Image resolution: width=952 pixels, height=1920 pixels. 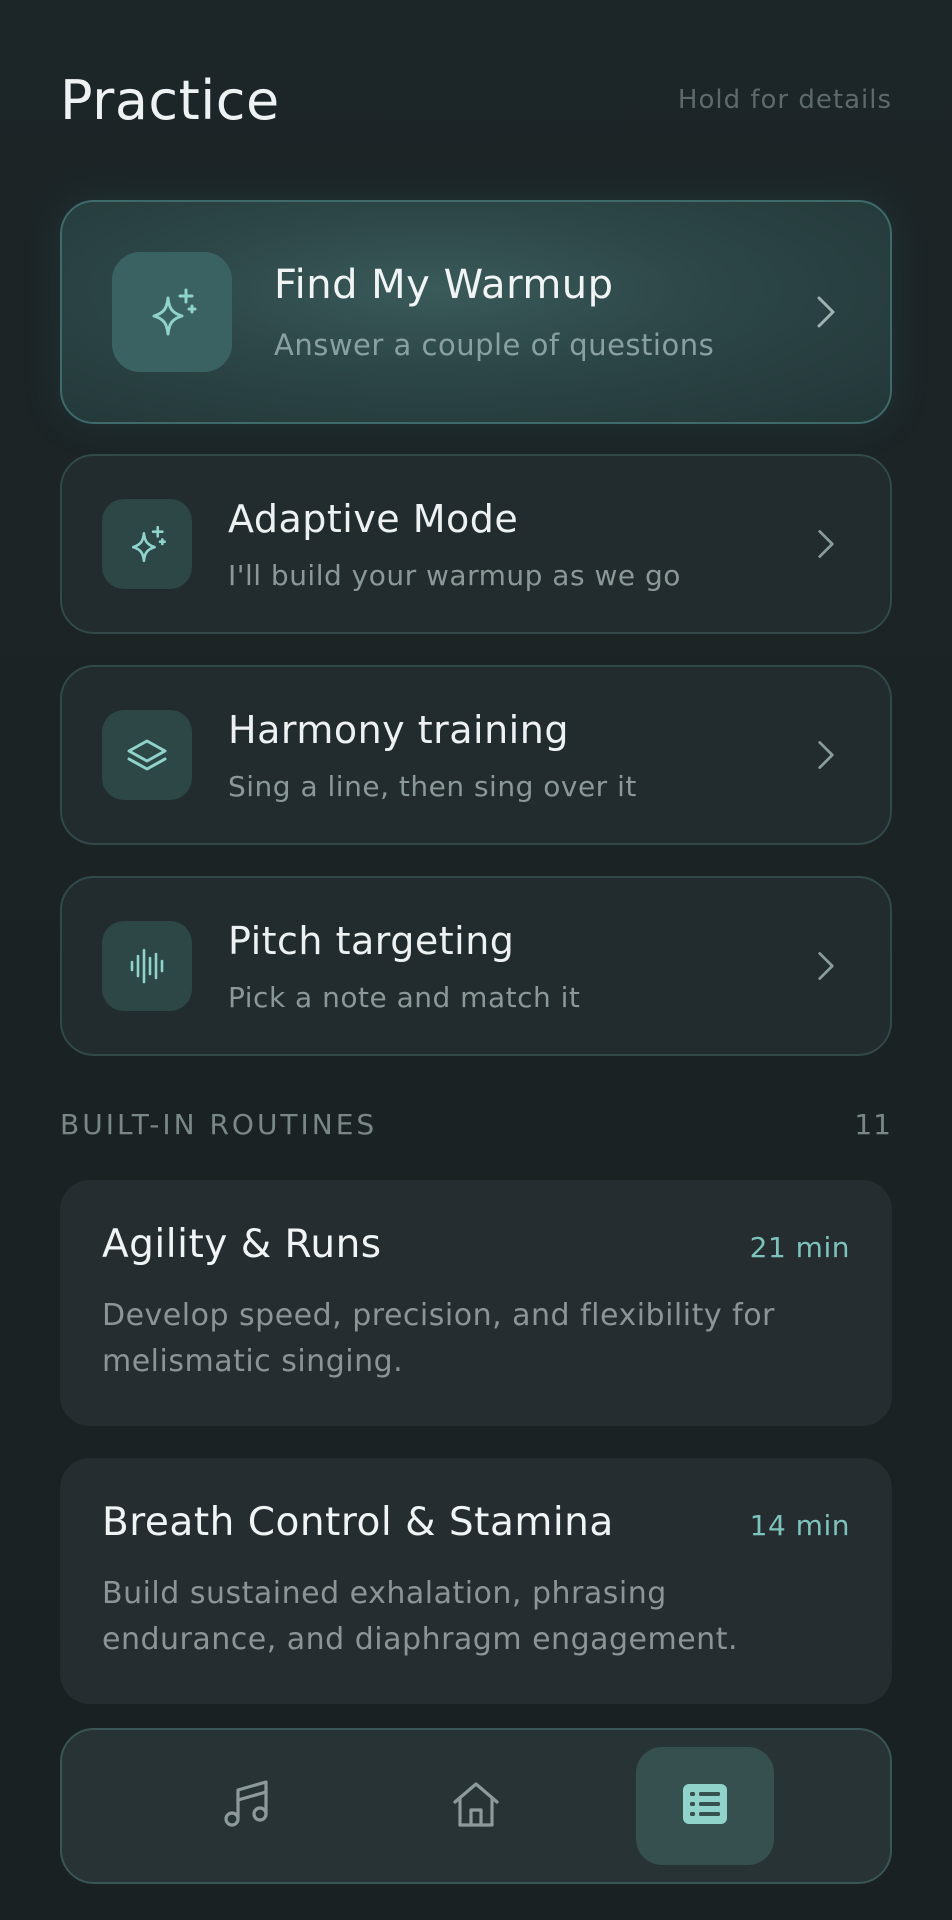 I want to click on tab-music, so click(x=247, y=1806).